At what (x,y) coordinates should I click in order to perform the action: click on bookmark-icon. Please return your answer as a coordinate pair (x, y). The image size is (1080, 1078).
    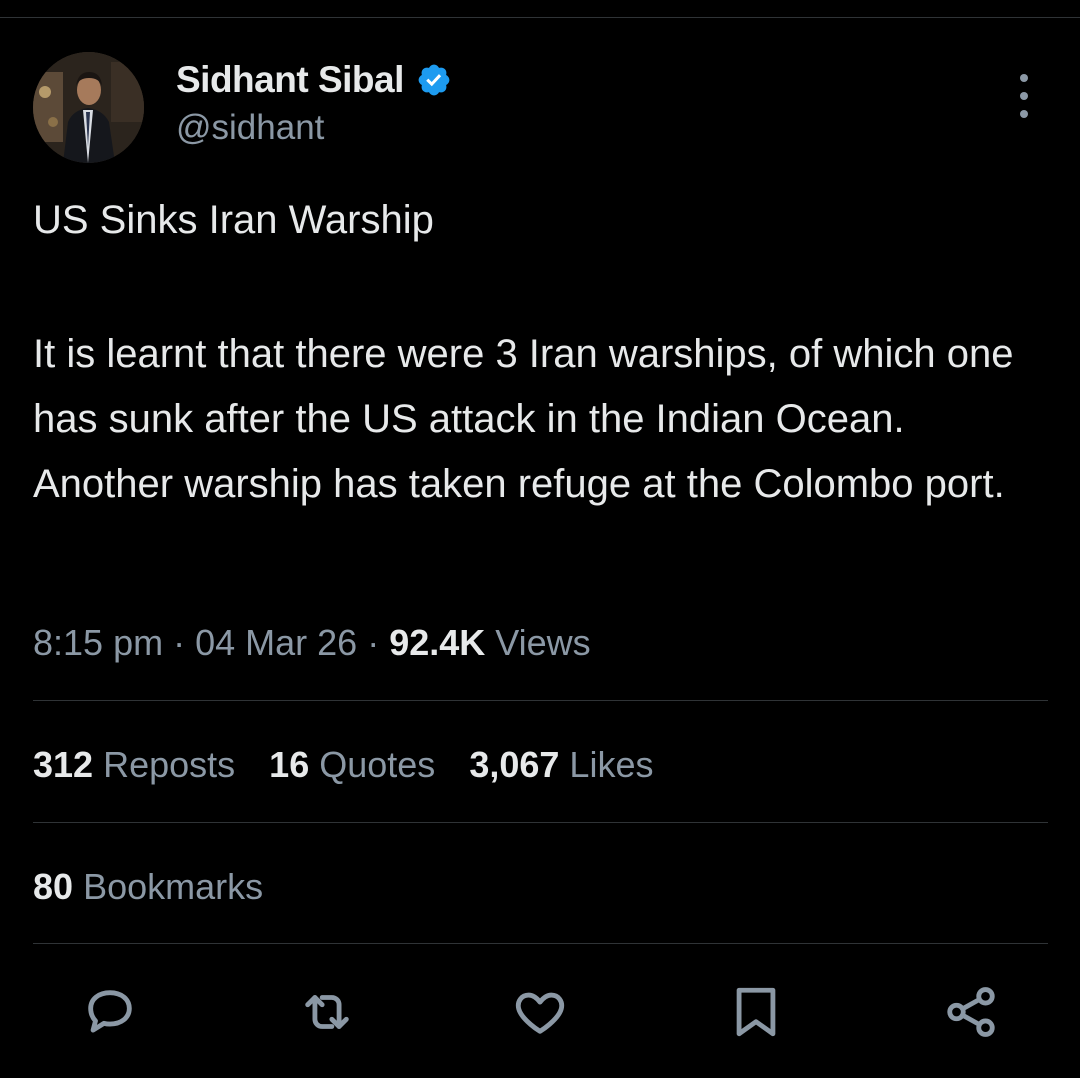
    Looking at the image, I should click on (756, 1012).